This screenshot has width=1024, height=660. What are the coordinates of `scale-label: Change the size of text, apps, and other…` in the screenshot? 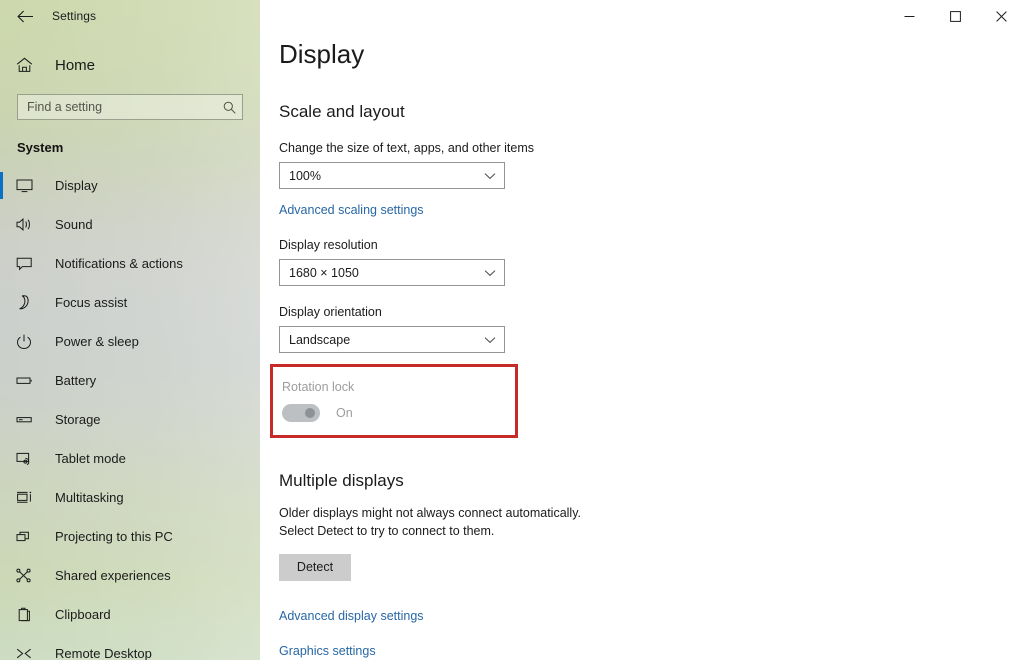 It's located at (407, 148).